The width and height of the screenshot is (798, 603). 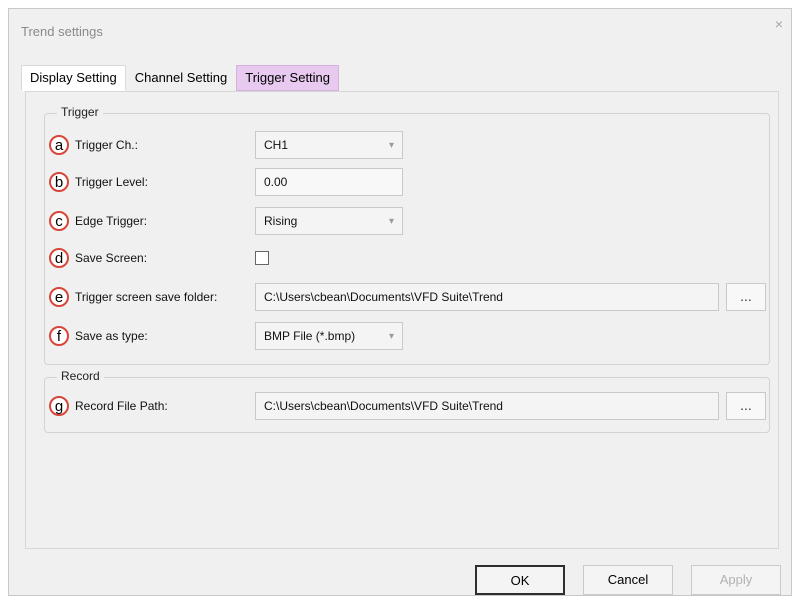 What do you see at coordinates (329, 221) in the screenshot?
I see `edge-trigger-dropdown: Rising ▾` at bounding box center [329, 221].